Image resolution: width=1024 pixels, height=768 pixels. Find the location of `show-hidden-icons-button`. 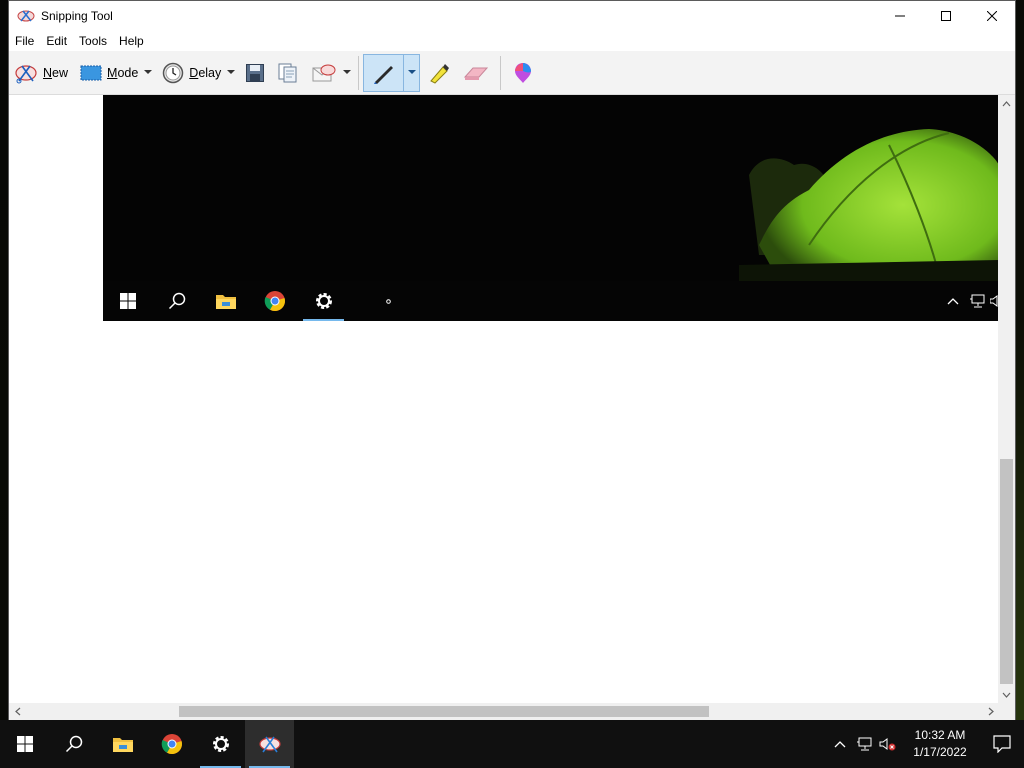

show-hidden-icons-button is located at coordinates (840, 744).